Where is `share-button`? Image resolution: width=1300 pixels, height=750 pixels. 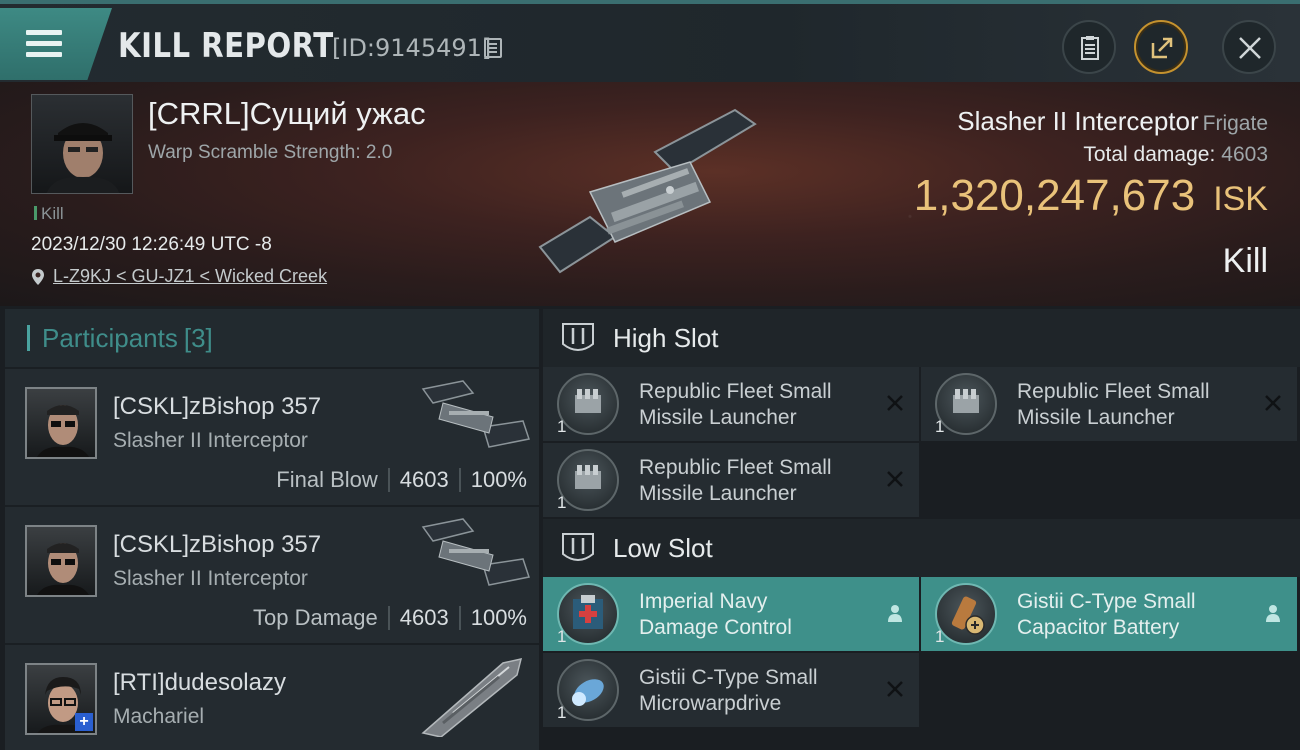 share-button is located at coordinates (1161, 47).